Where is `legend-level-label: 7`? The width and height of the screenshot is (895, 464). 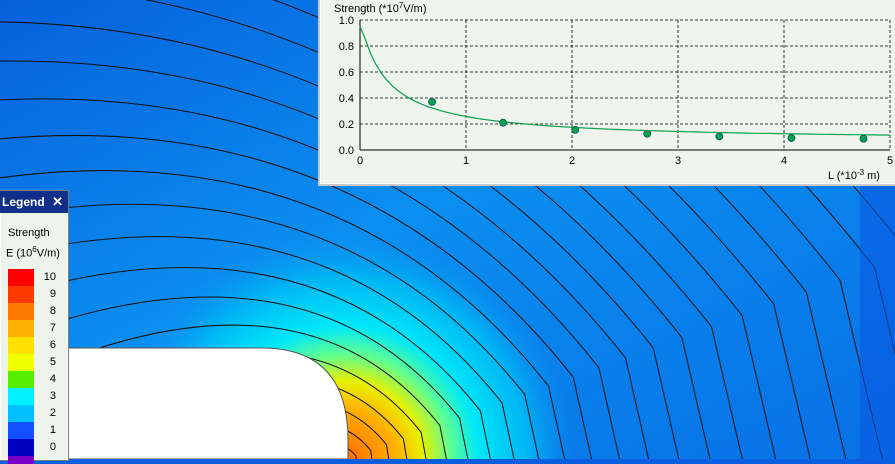 legend-level-label: 7 is located at coordinates (52, 328).